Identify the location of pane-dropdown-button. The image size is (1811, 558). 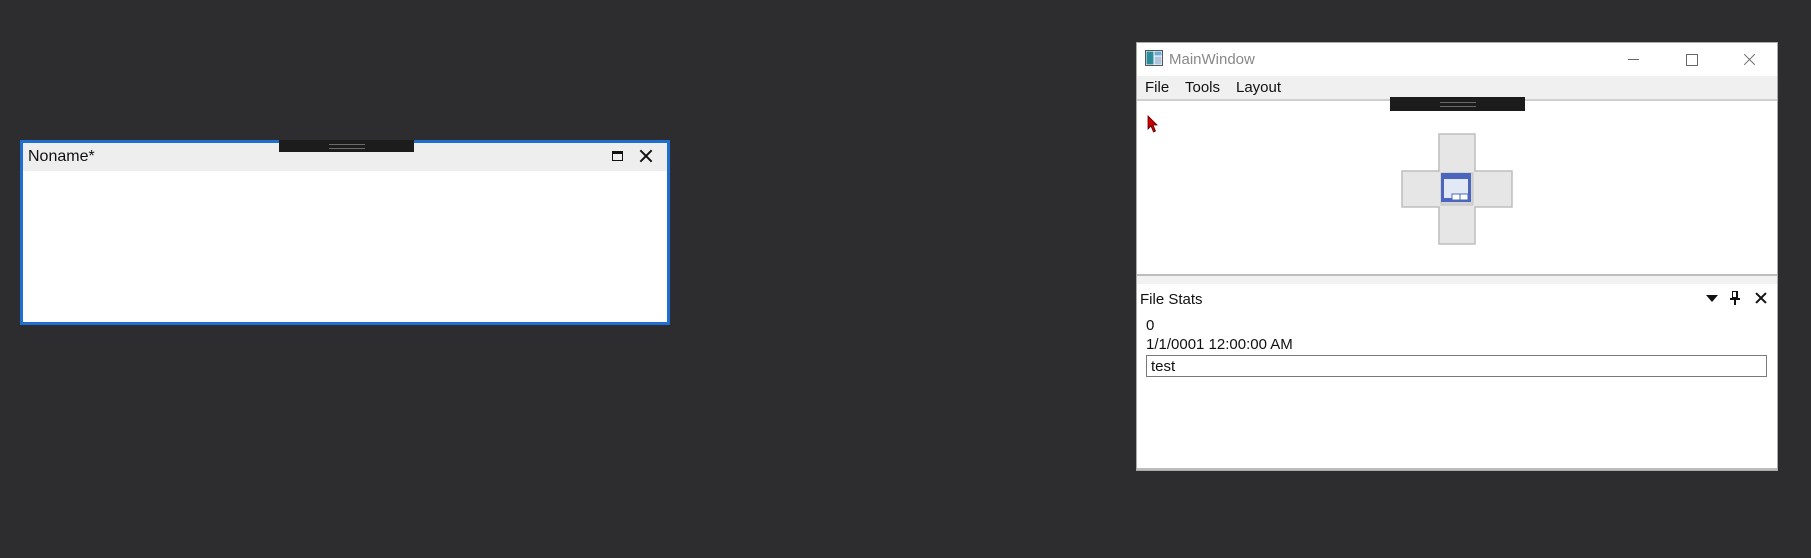
(1712, 298).